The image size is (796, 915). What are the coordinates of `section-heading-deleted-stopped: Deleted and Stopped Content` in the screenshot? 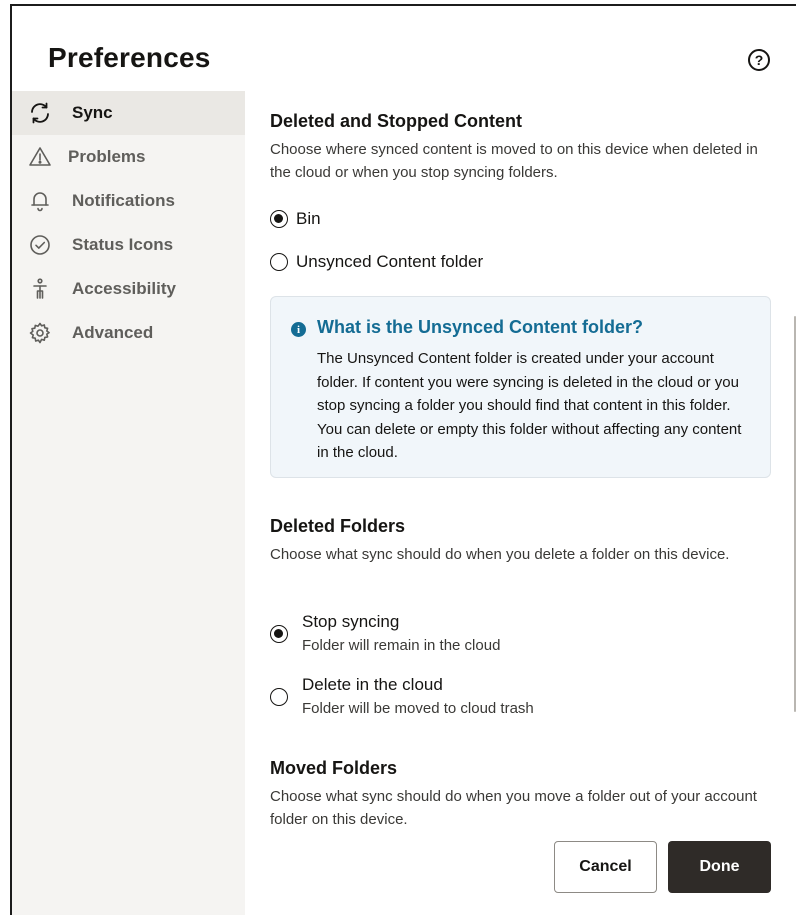 It's located at (396, 121).